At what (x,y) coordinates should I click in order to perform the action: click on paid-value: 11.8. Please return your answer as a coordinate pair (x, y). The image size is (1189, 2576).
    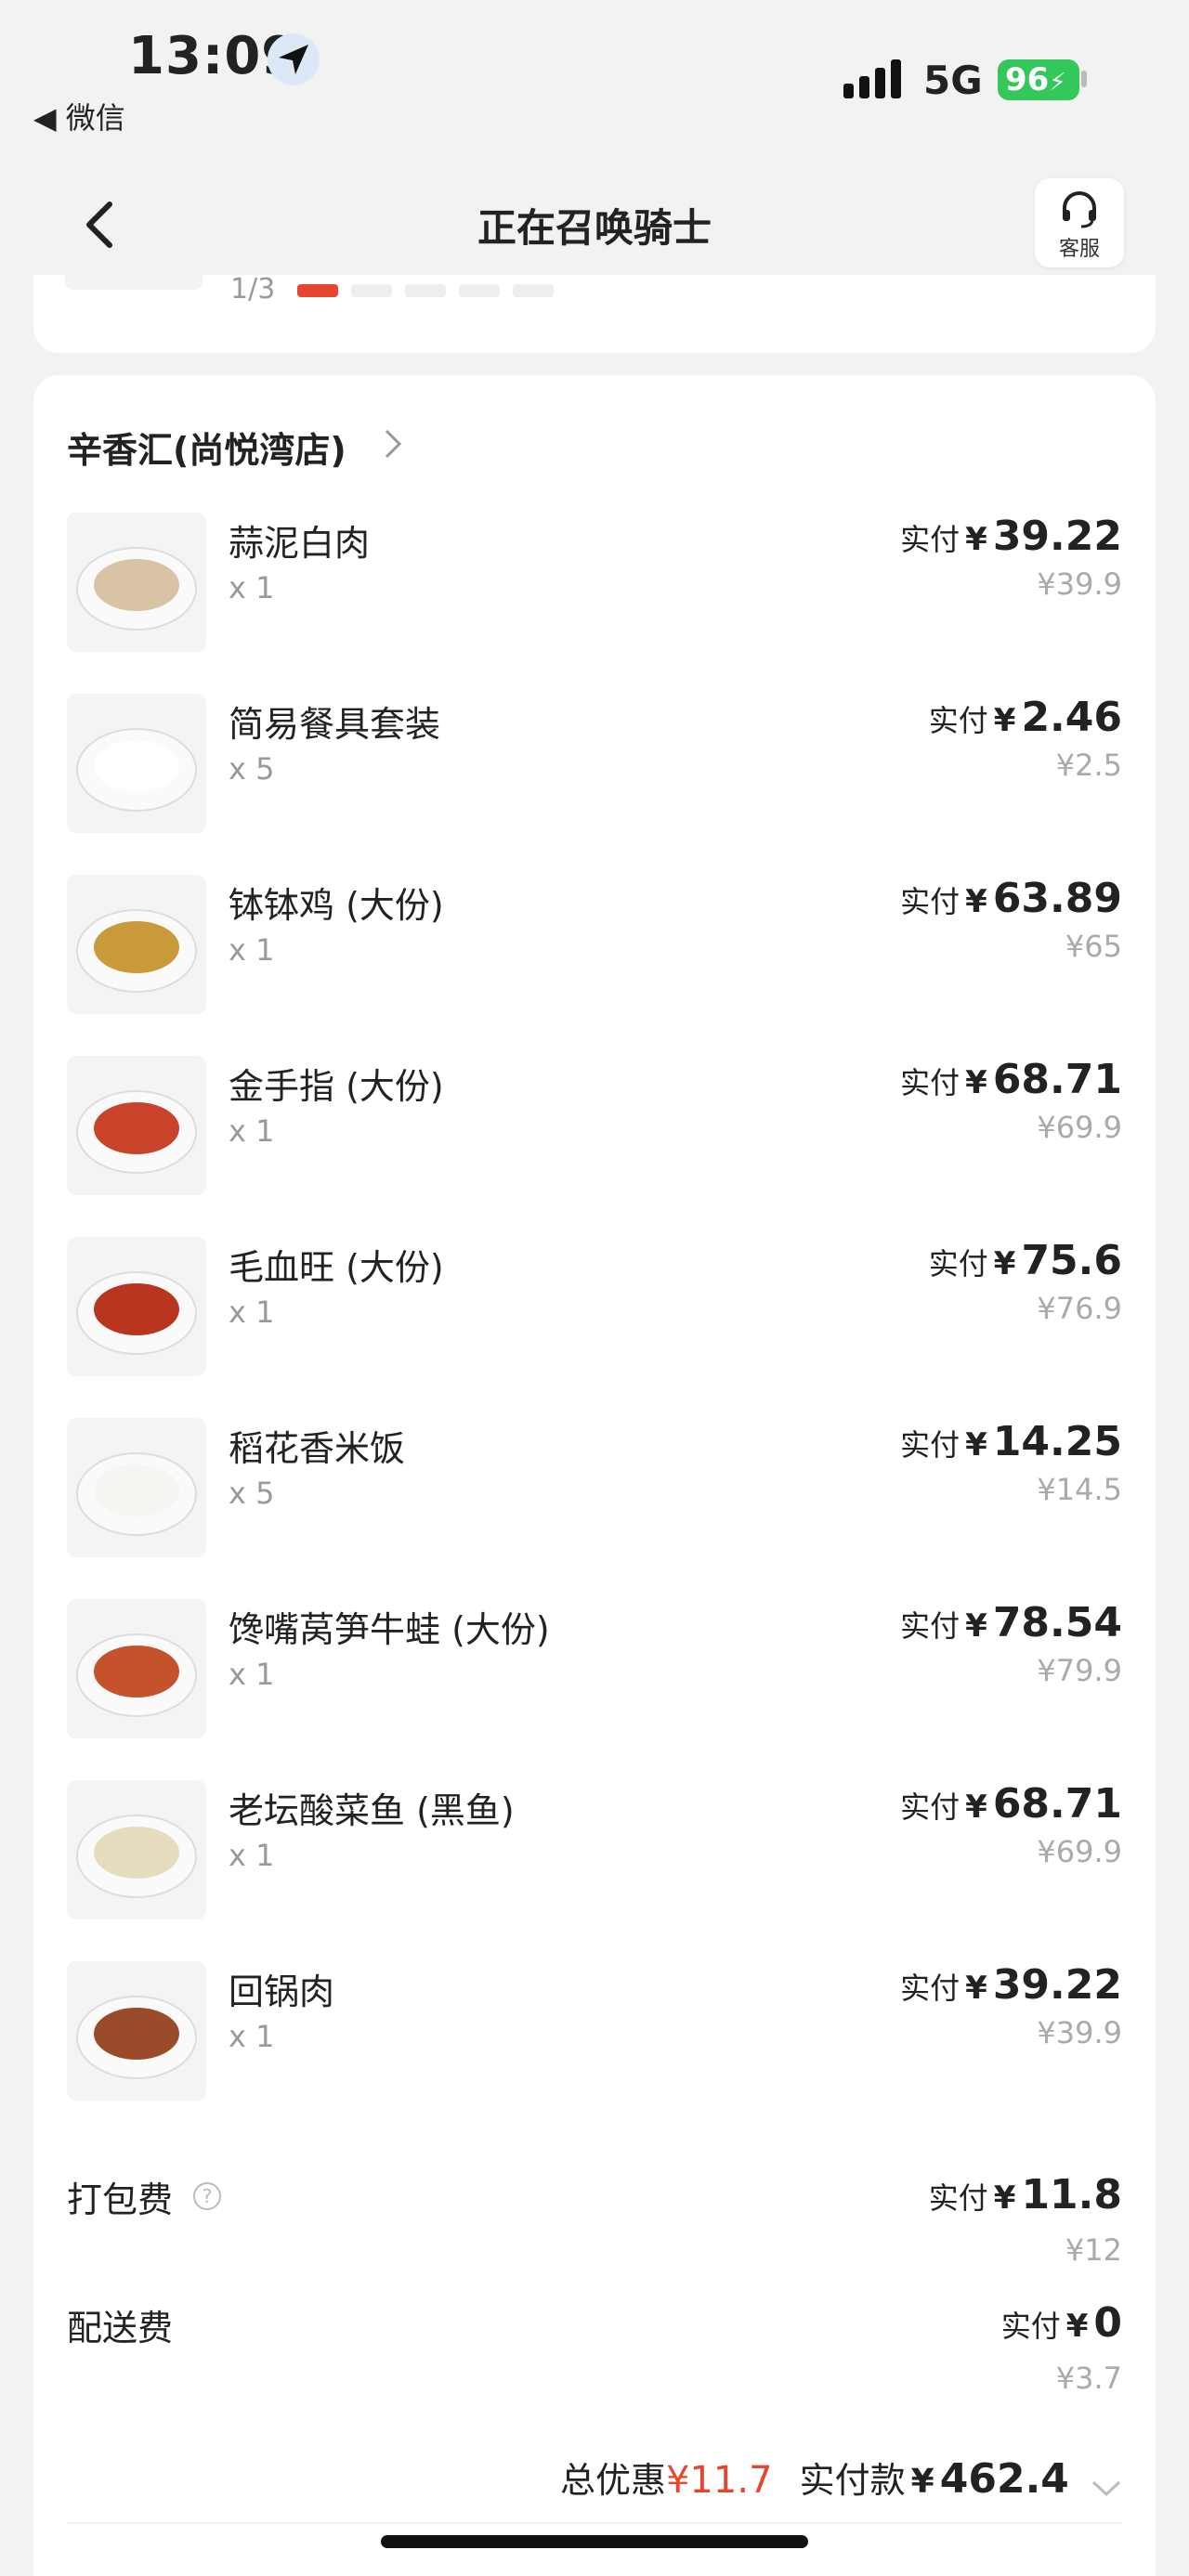
    Looking at the image, I should click on (1072, 2194).